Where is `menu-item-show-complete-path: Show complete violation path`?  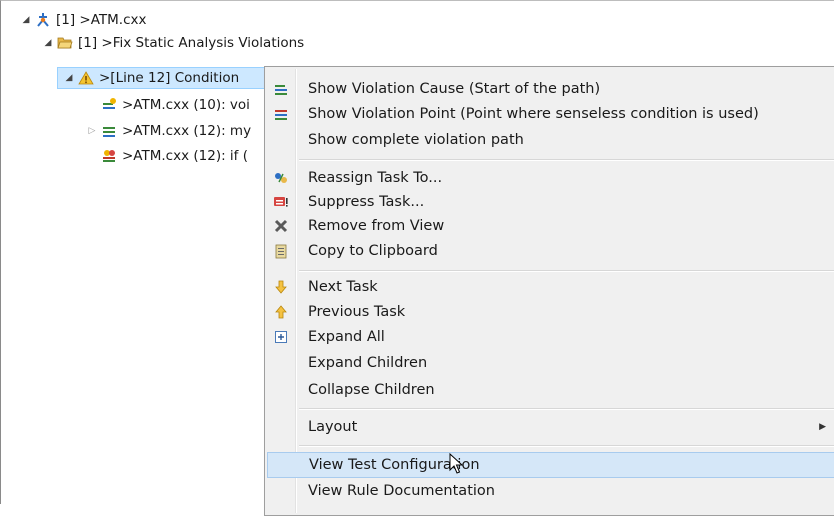
menu-item-show-complete-path: Show complete violation path is located at coordinates (550, 140).